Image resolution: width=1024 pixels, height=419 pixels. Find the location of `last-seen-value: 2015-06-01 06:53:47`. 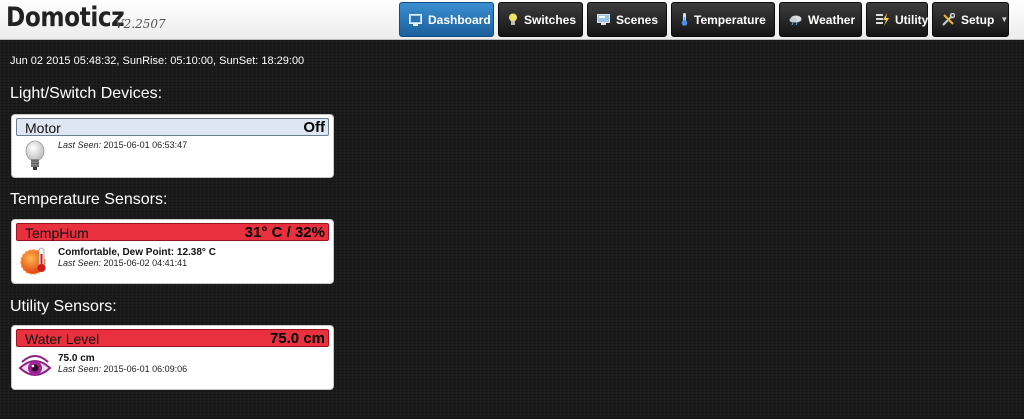

last-seen-value: 2015-06-01 06:53:47 is located at coordinates (145, 145).